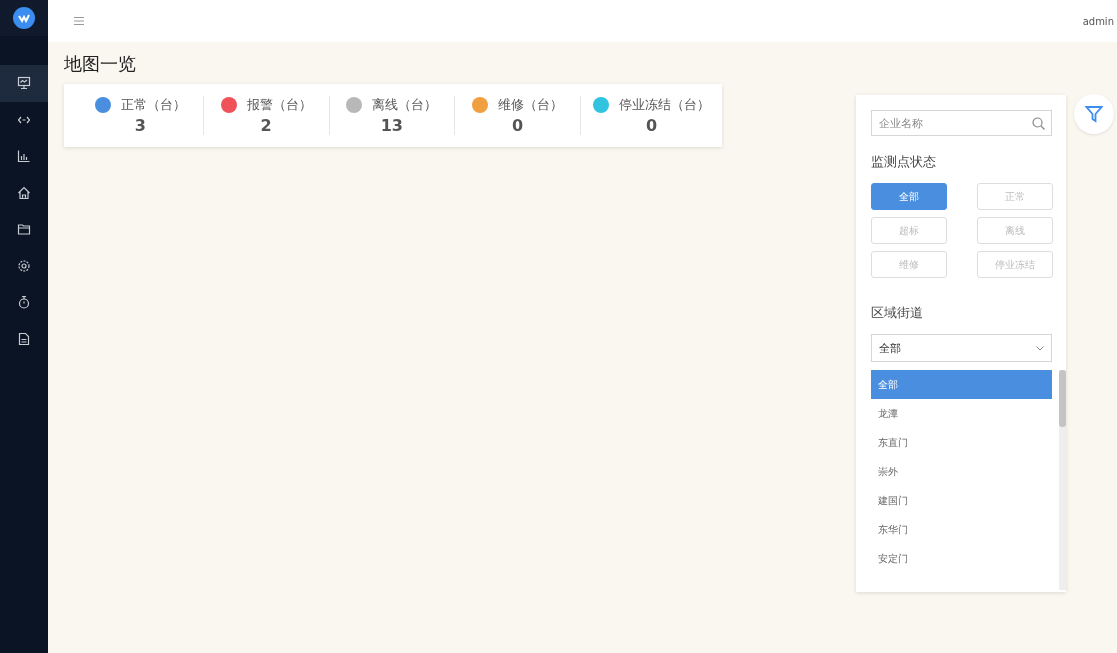 The height and width of the screenshot is (653, 1117). I want to click on dropdown-option: 崇外, so click(961, 471).